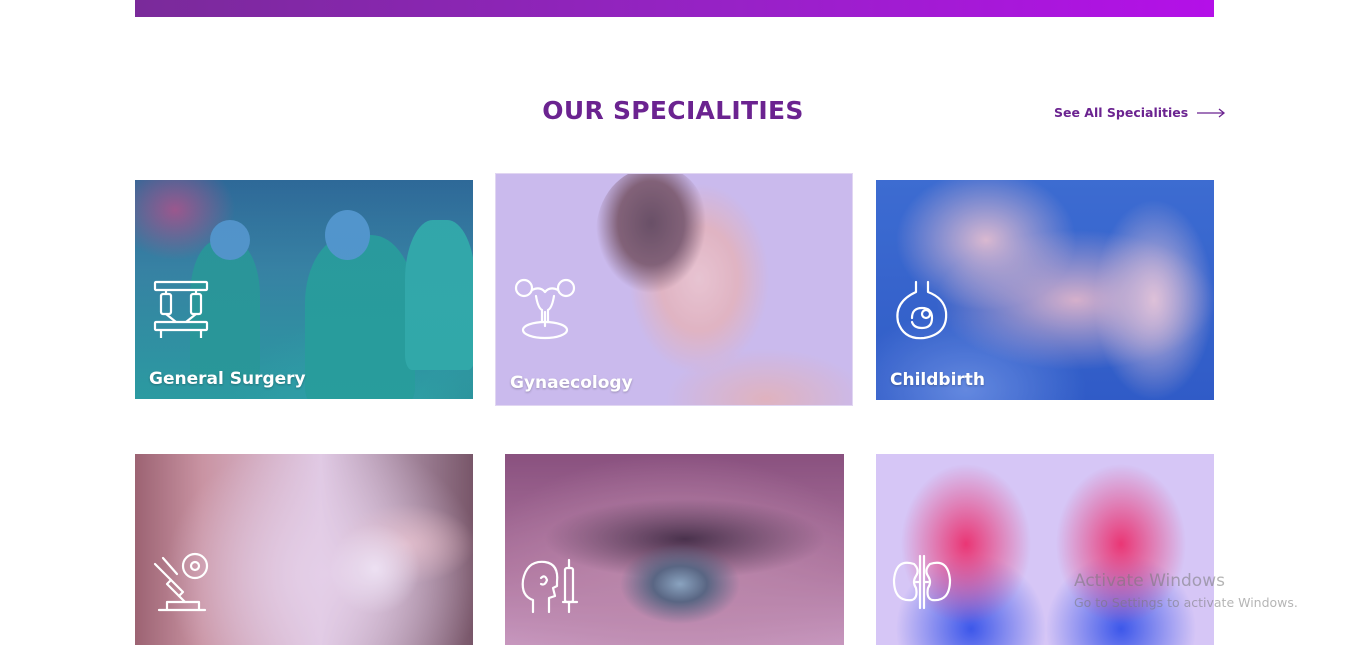  What do you see at coordinates (922, 310) in the screenshot?
I see `fetus-womb-icon` at bounding box center [922, 310].